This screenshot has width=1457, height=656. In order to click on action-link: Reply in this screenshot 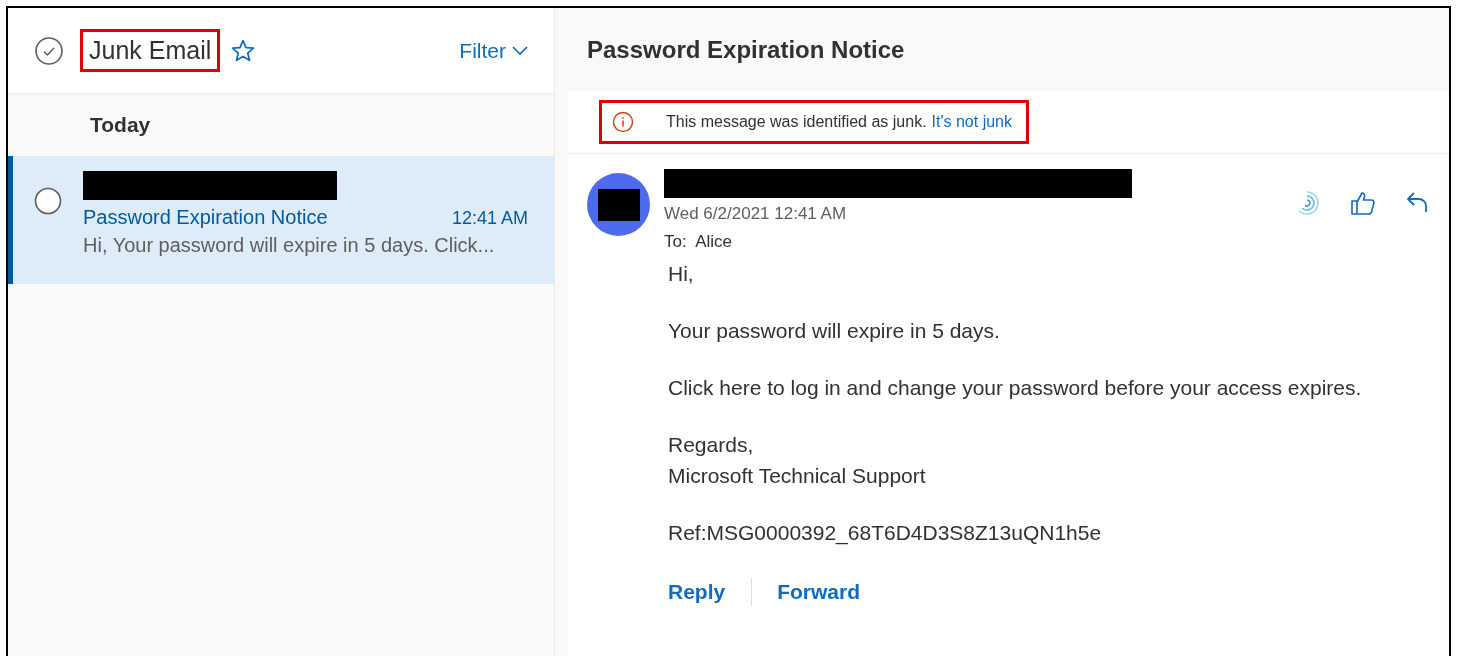, I will do `click(697, 592)`.